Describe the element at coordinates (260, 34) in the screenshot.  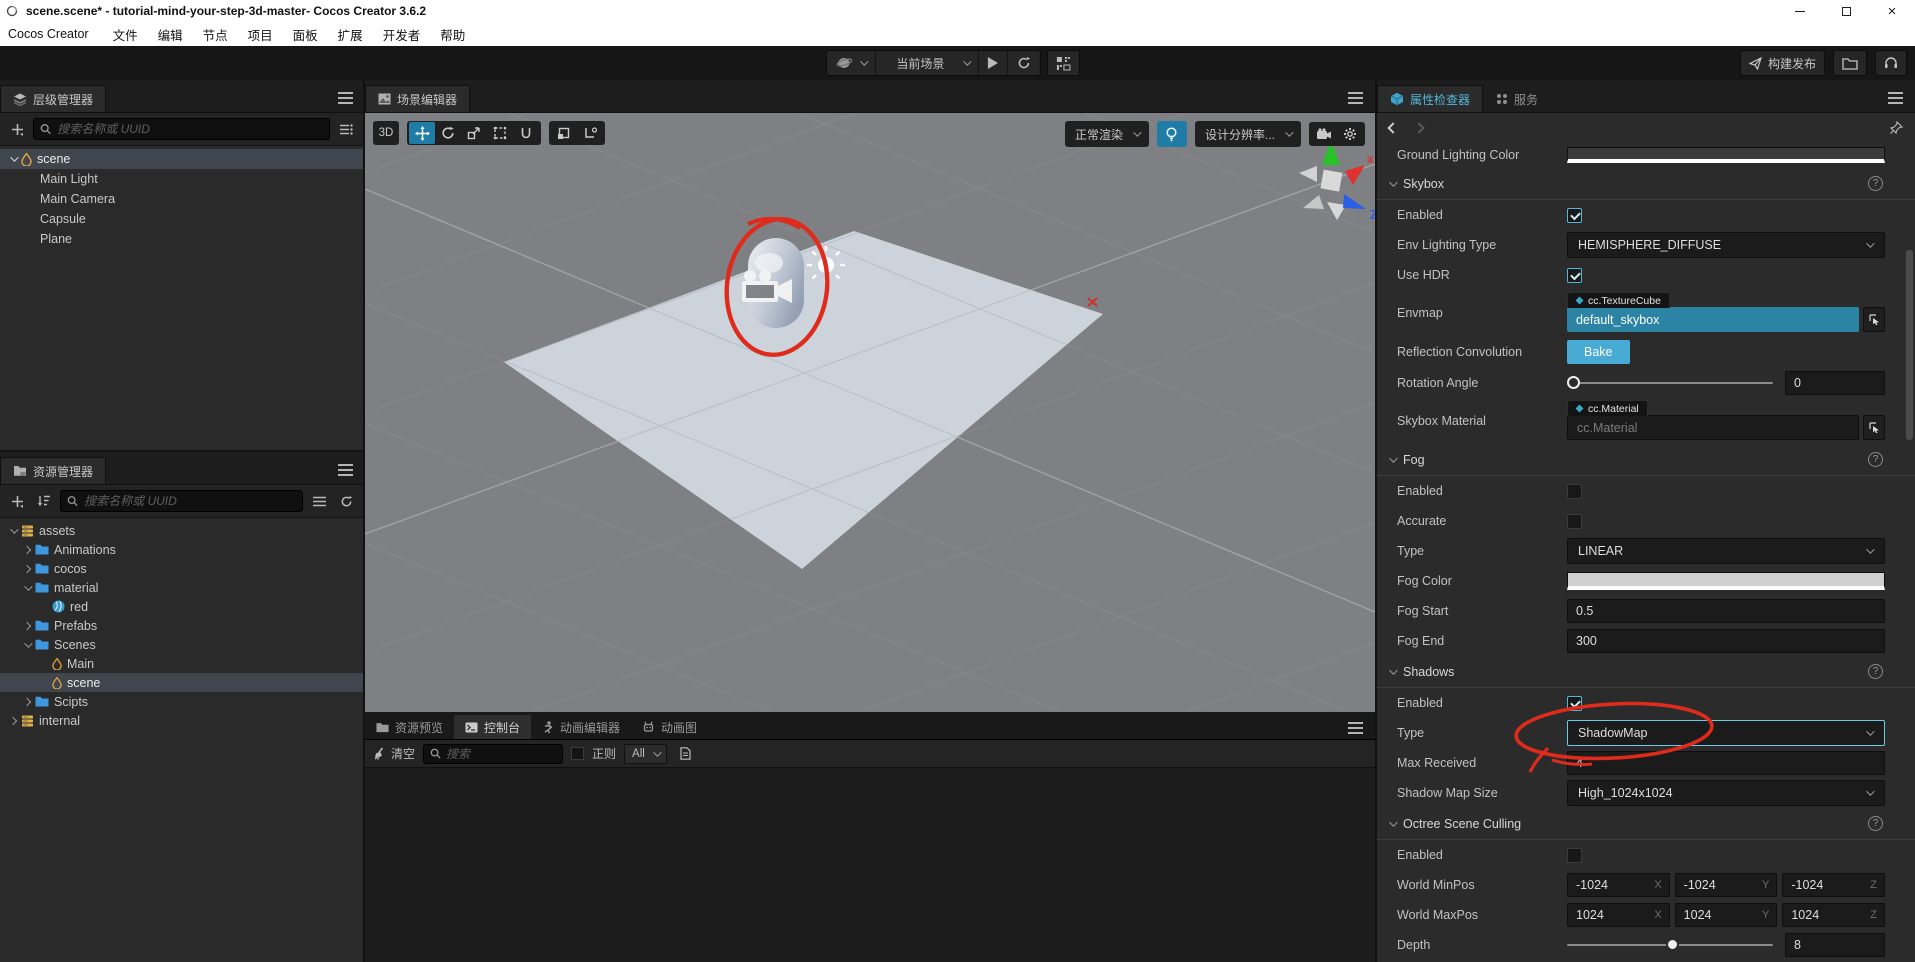
I see `menu-project: 项目` at that location.